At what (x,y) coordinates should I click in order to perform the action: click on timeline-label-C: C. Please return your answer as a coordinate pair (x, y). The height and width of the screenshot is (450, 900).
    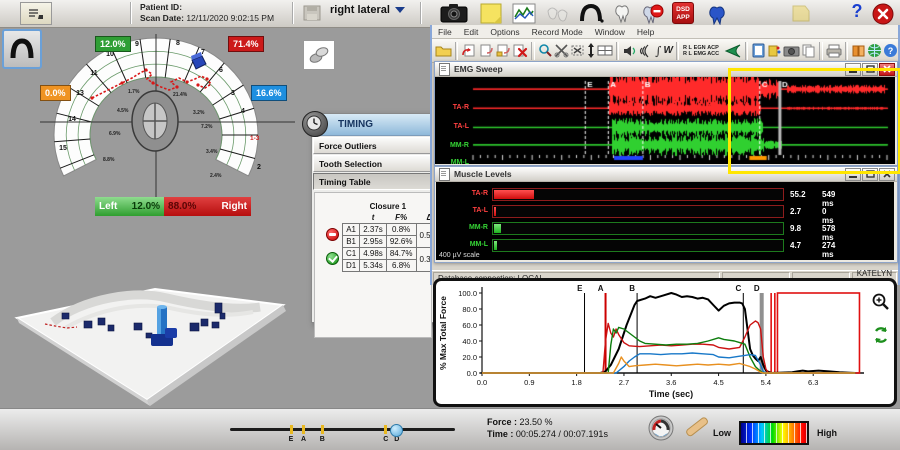
    Looking at the image, I should click on (386, 439).